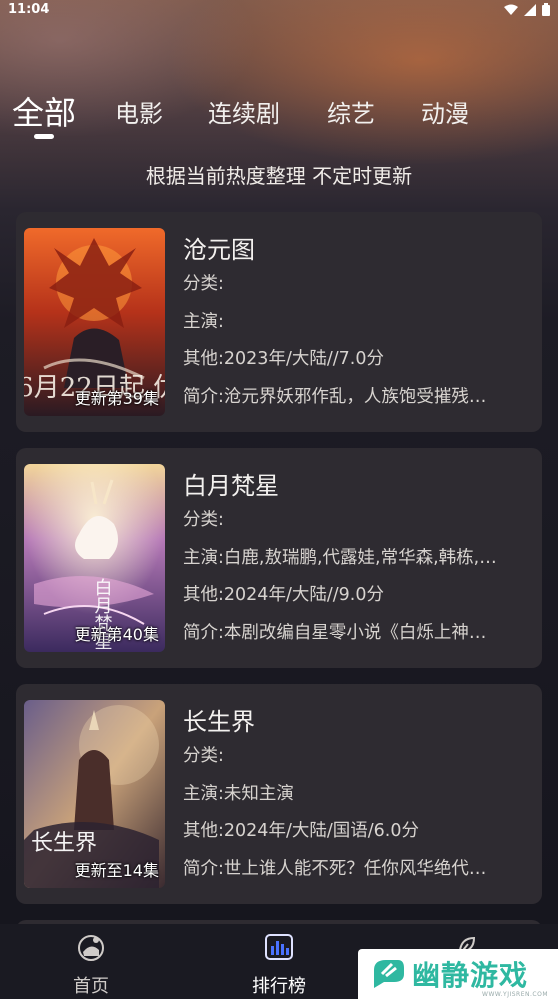 Image resolution: width=558 pixels, height=999 pixels. I want to click on category-tabs: 全部 电影 连续剧 综艺 动漫, so click(279, 116).